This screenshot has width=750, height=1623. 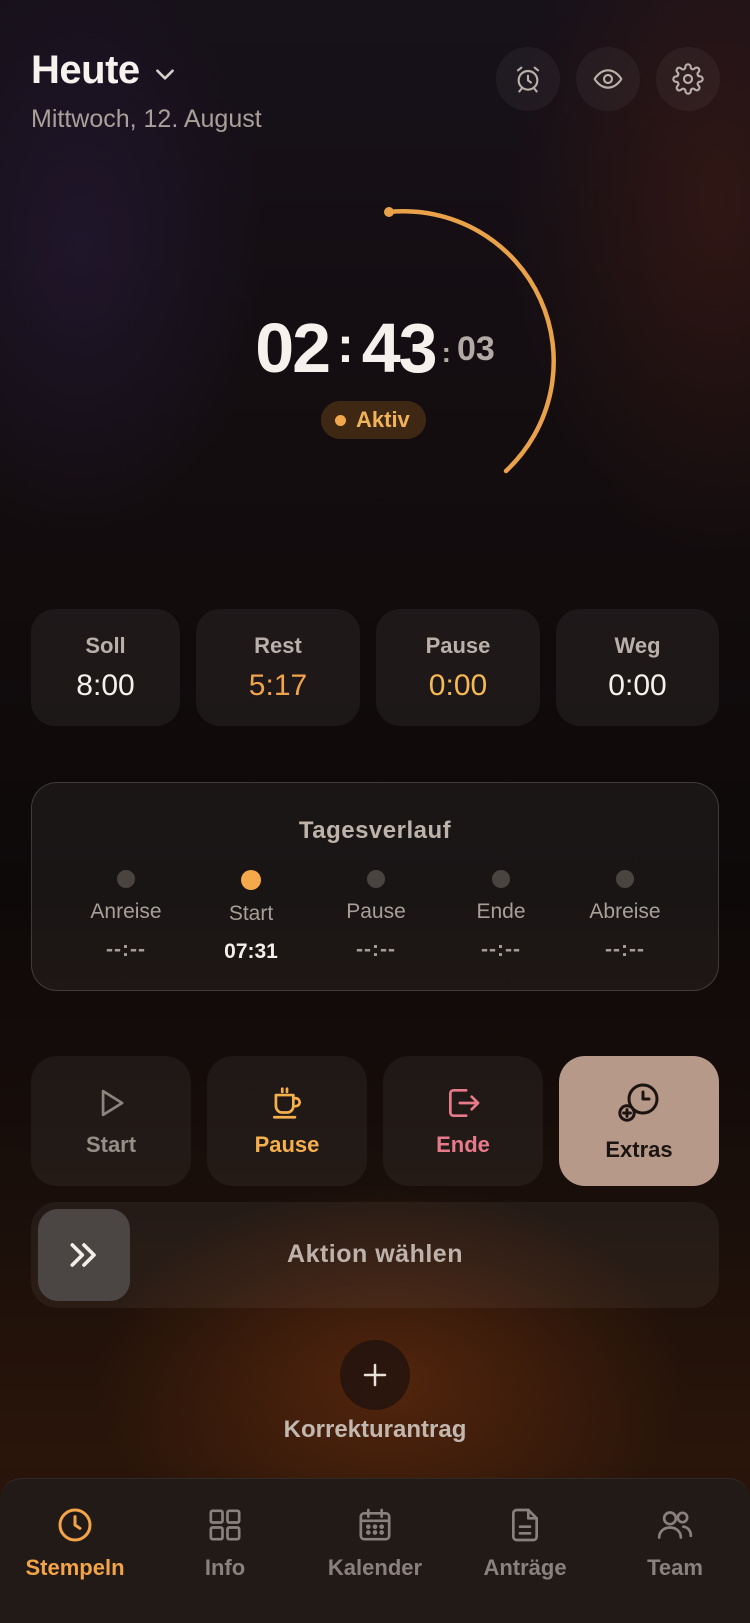 I want to click on settings-button, so click(x=688, y=79).